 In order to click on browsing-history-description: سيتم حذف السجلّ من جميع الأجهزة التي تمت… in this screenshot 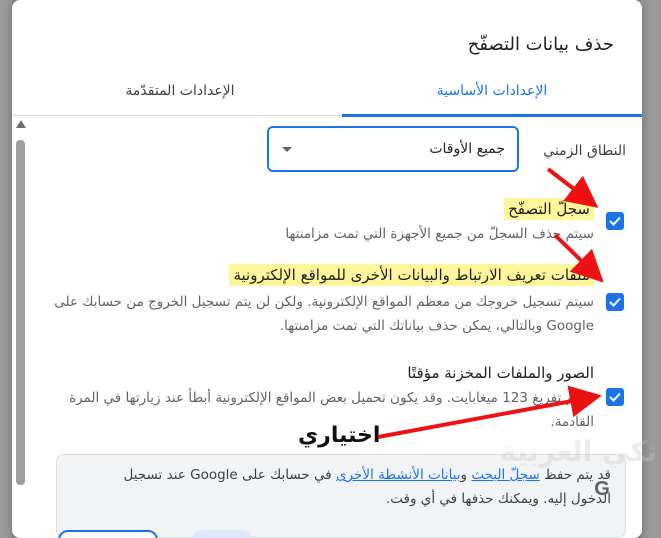, I will do `click(439, 234)`.